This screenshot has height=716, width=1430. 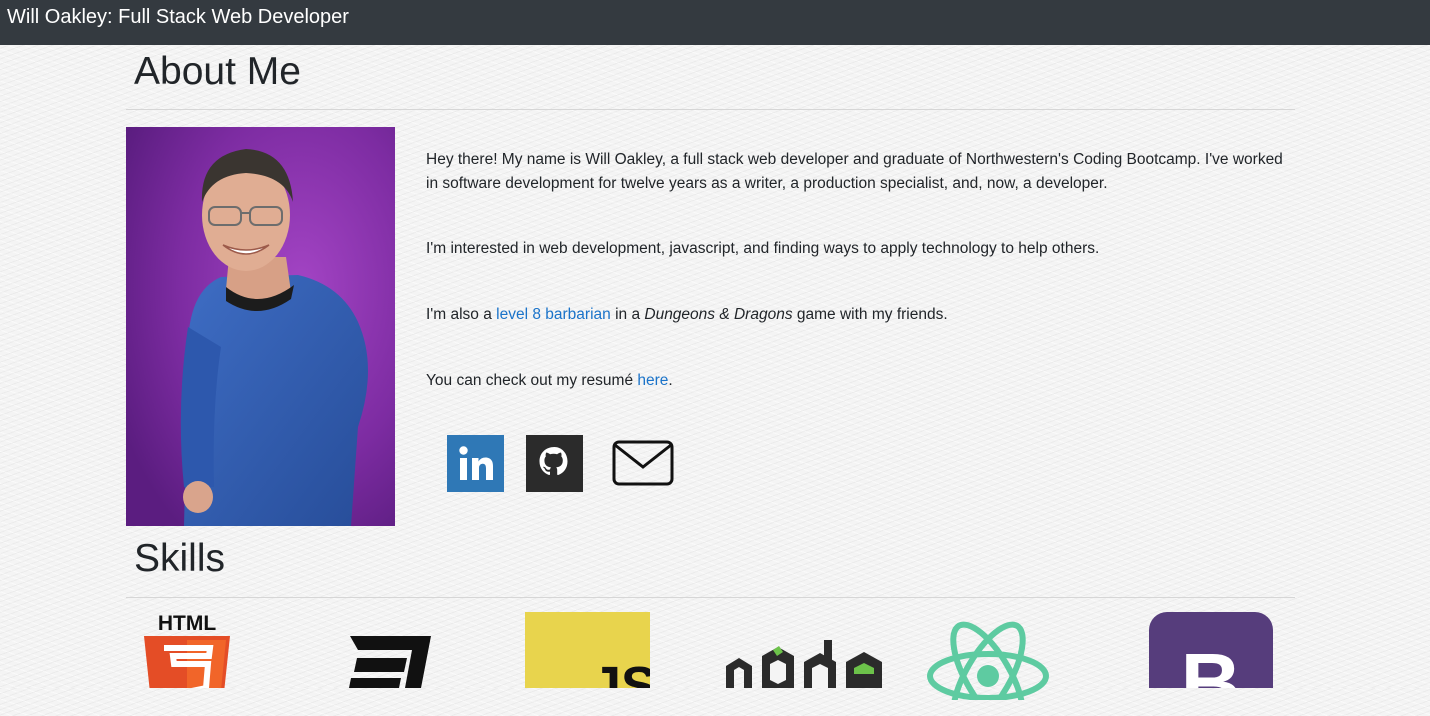 I want to click on about-title: About Me, so click(x=217, y=71).